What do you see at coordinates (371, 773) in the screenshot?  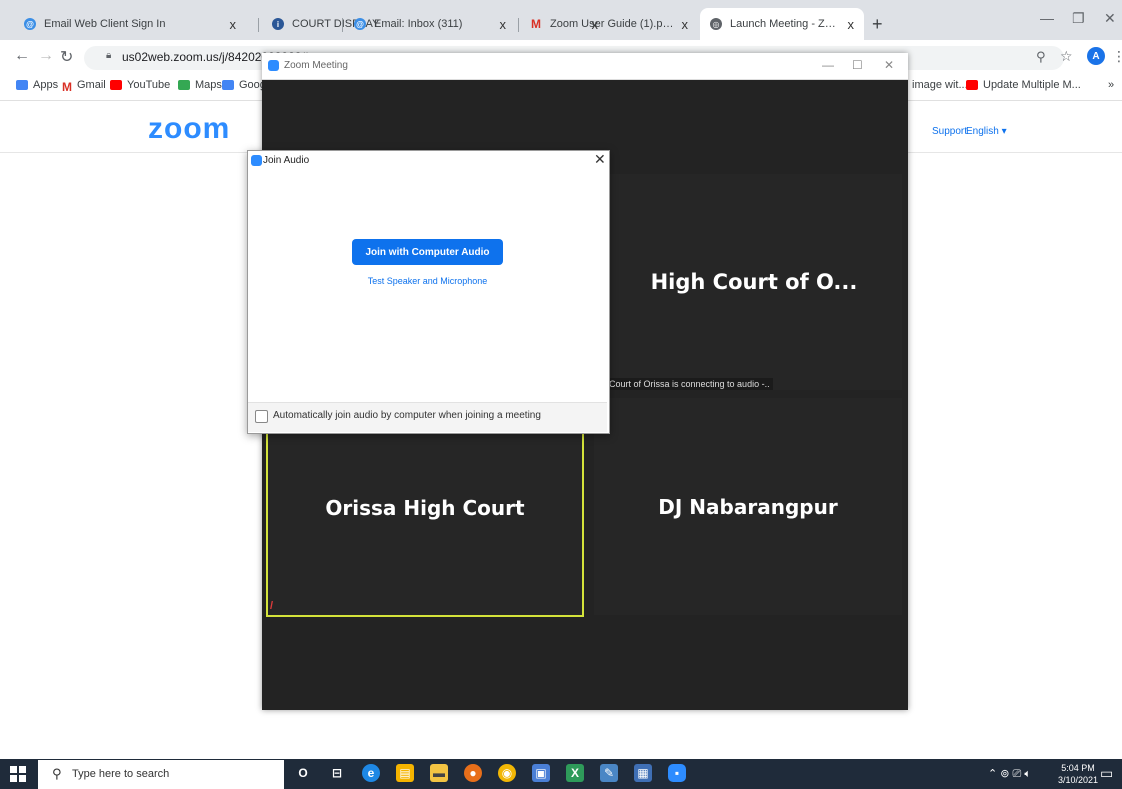 I see `edge-icon: e` at bounding box center [371, 773].